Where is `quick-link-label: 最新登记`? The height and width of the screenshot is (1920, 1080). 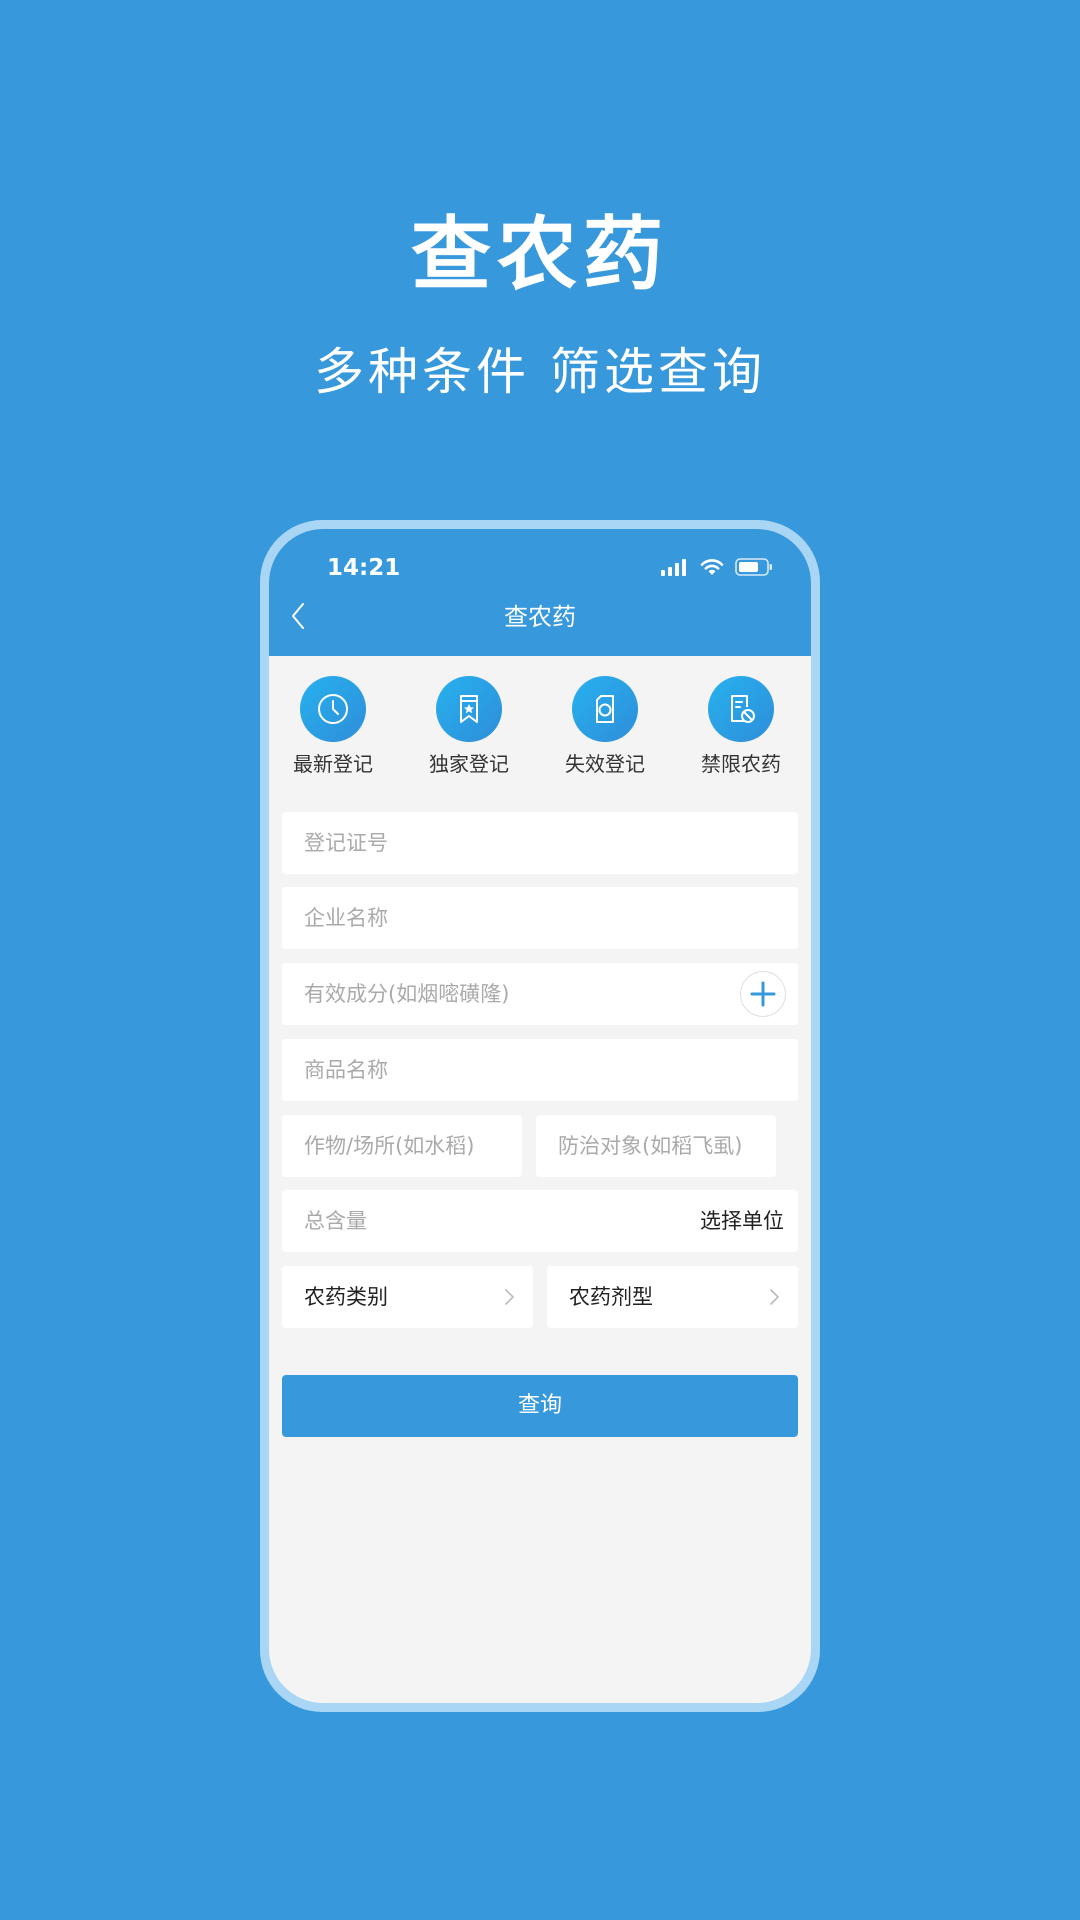 quick-link-label: 最新登记 is located at coordinates (333, 764).